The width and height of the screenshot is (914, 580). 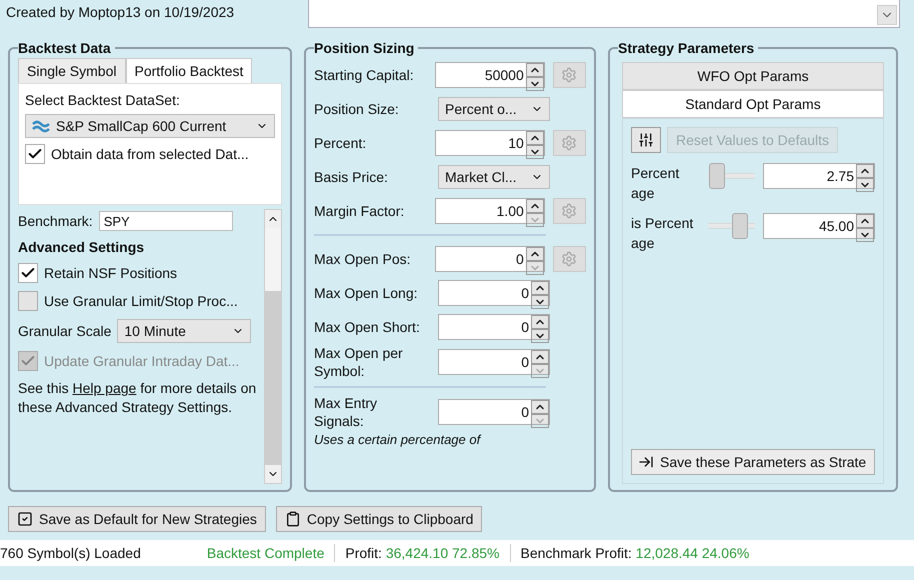 What do you see at coordinates (363, 259) in the screenshot?
I see `field-label: Max Open Pos:` at bounding box center [363, 259].